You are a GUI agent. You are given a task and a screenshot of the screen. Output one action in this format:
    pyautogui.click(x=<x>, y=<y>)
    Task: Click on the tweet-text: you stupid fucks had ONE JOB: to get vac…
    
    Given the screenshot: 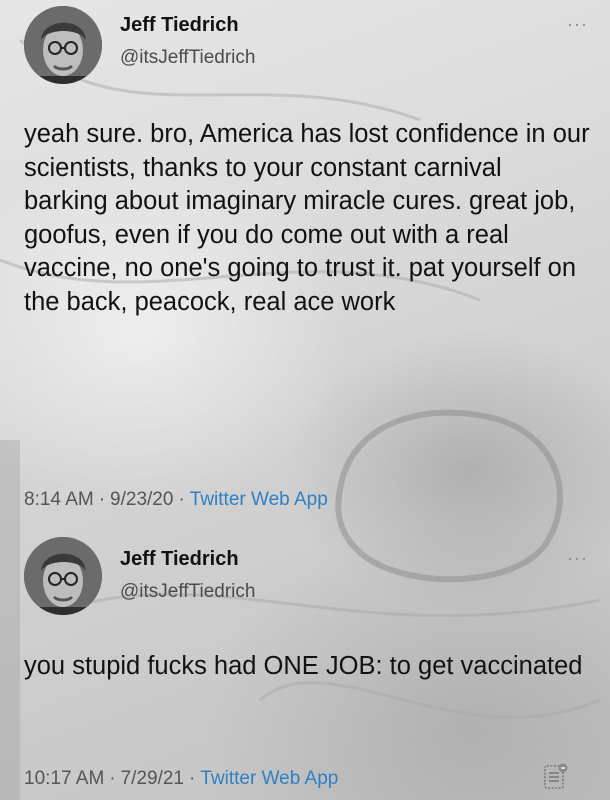 What is the action you would take?
    pyautogui.click(x=303, y=666)
    